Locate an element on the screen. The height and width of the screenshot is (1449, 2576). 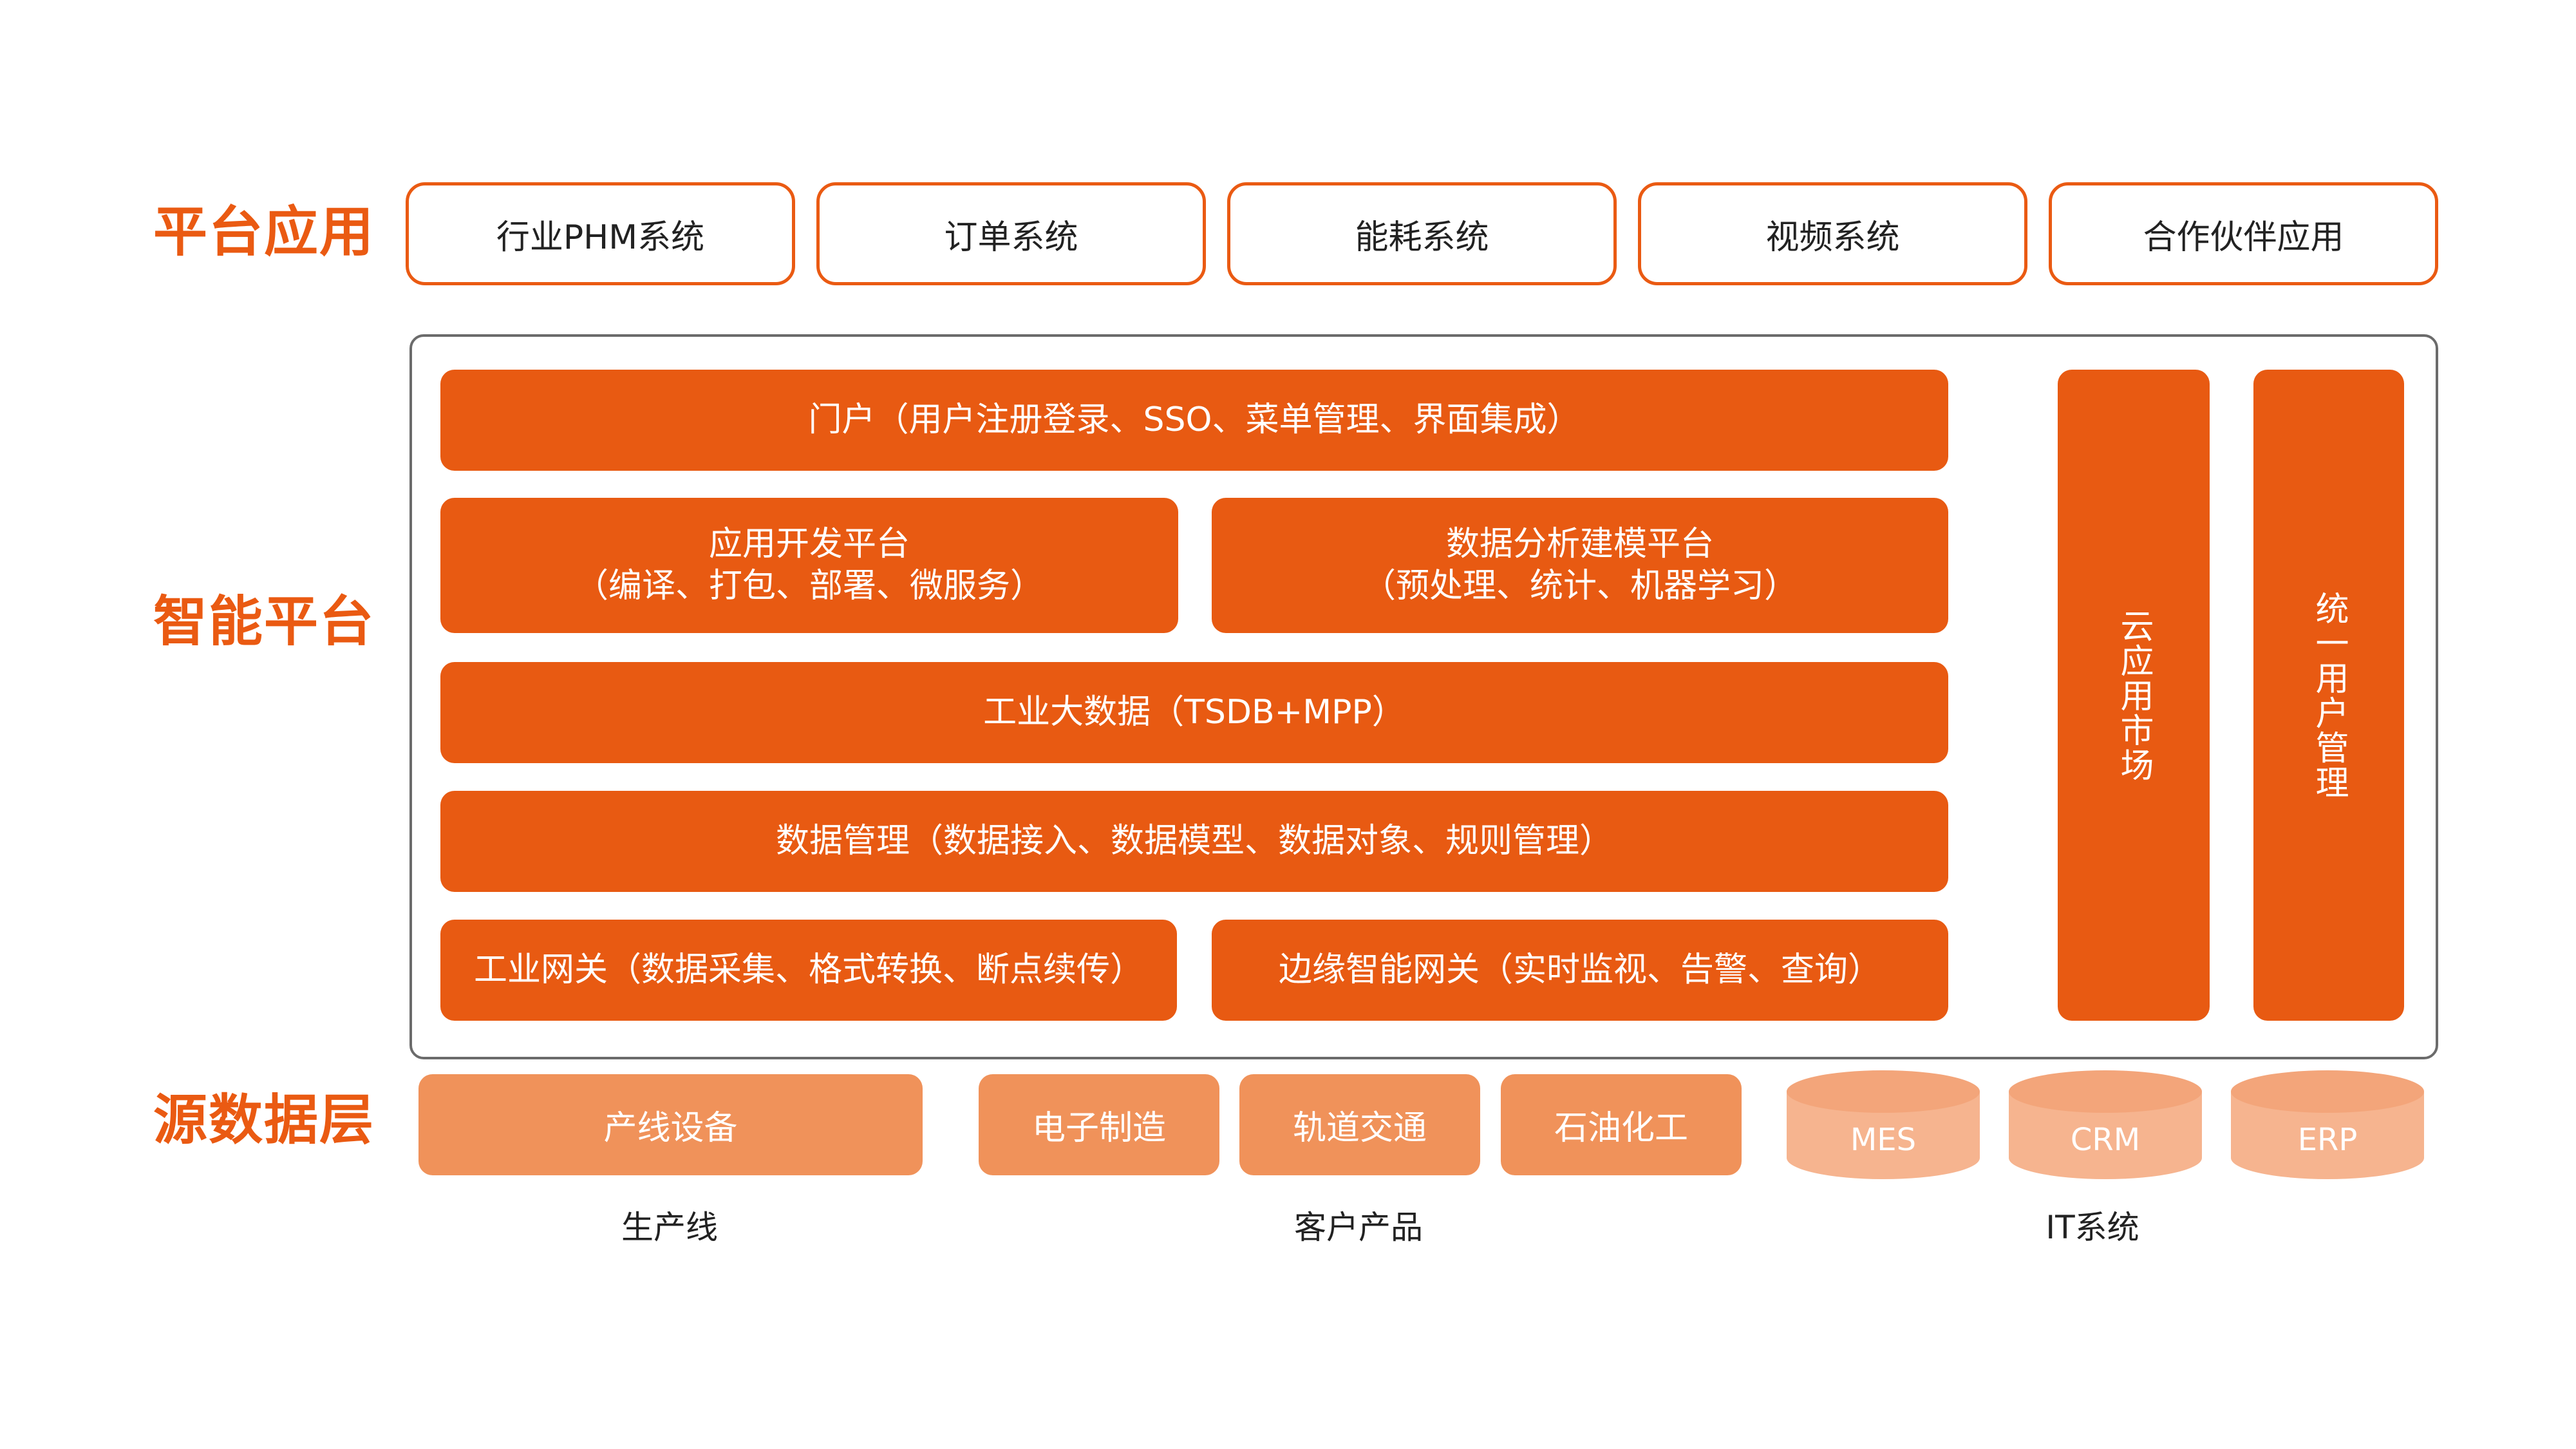
cloud-app-market-text: 云应用市场 is located at coordinates (2133, 695).